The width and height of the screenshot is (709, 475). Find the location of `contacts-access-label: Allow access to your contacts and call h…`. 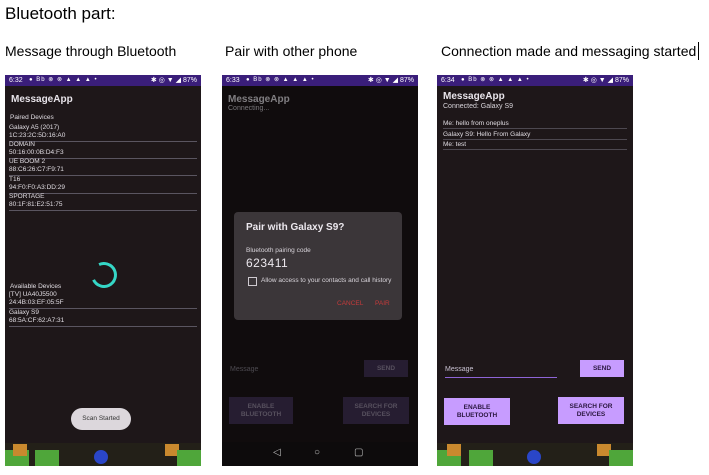

contacts-access-label: Allow access to your contacts and call h… is located at coordinates (326, 280).